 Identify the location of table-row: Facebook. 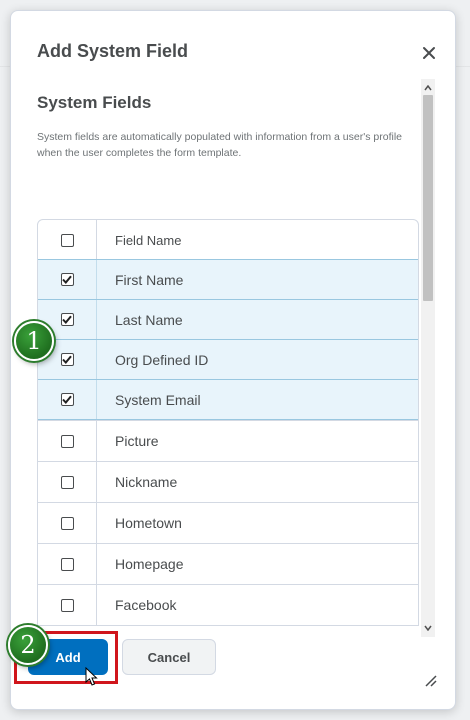
(228, 604).